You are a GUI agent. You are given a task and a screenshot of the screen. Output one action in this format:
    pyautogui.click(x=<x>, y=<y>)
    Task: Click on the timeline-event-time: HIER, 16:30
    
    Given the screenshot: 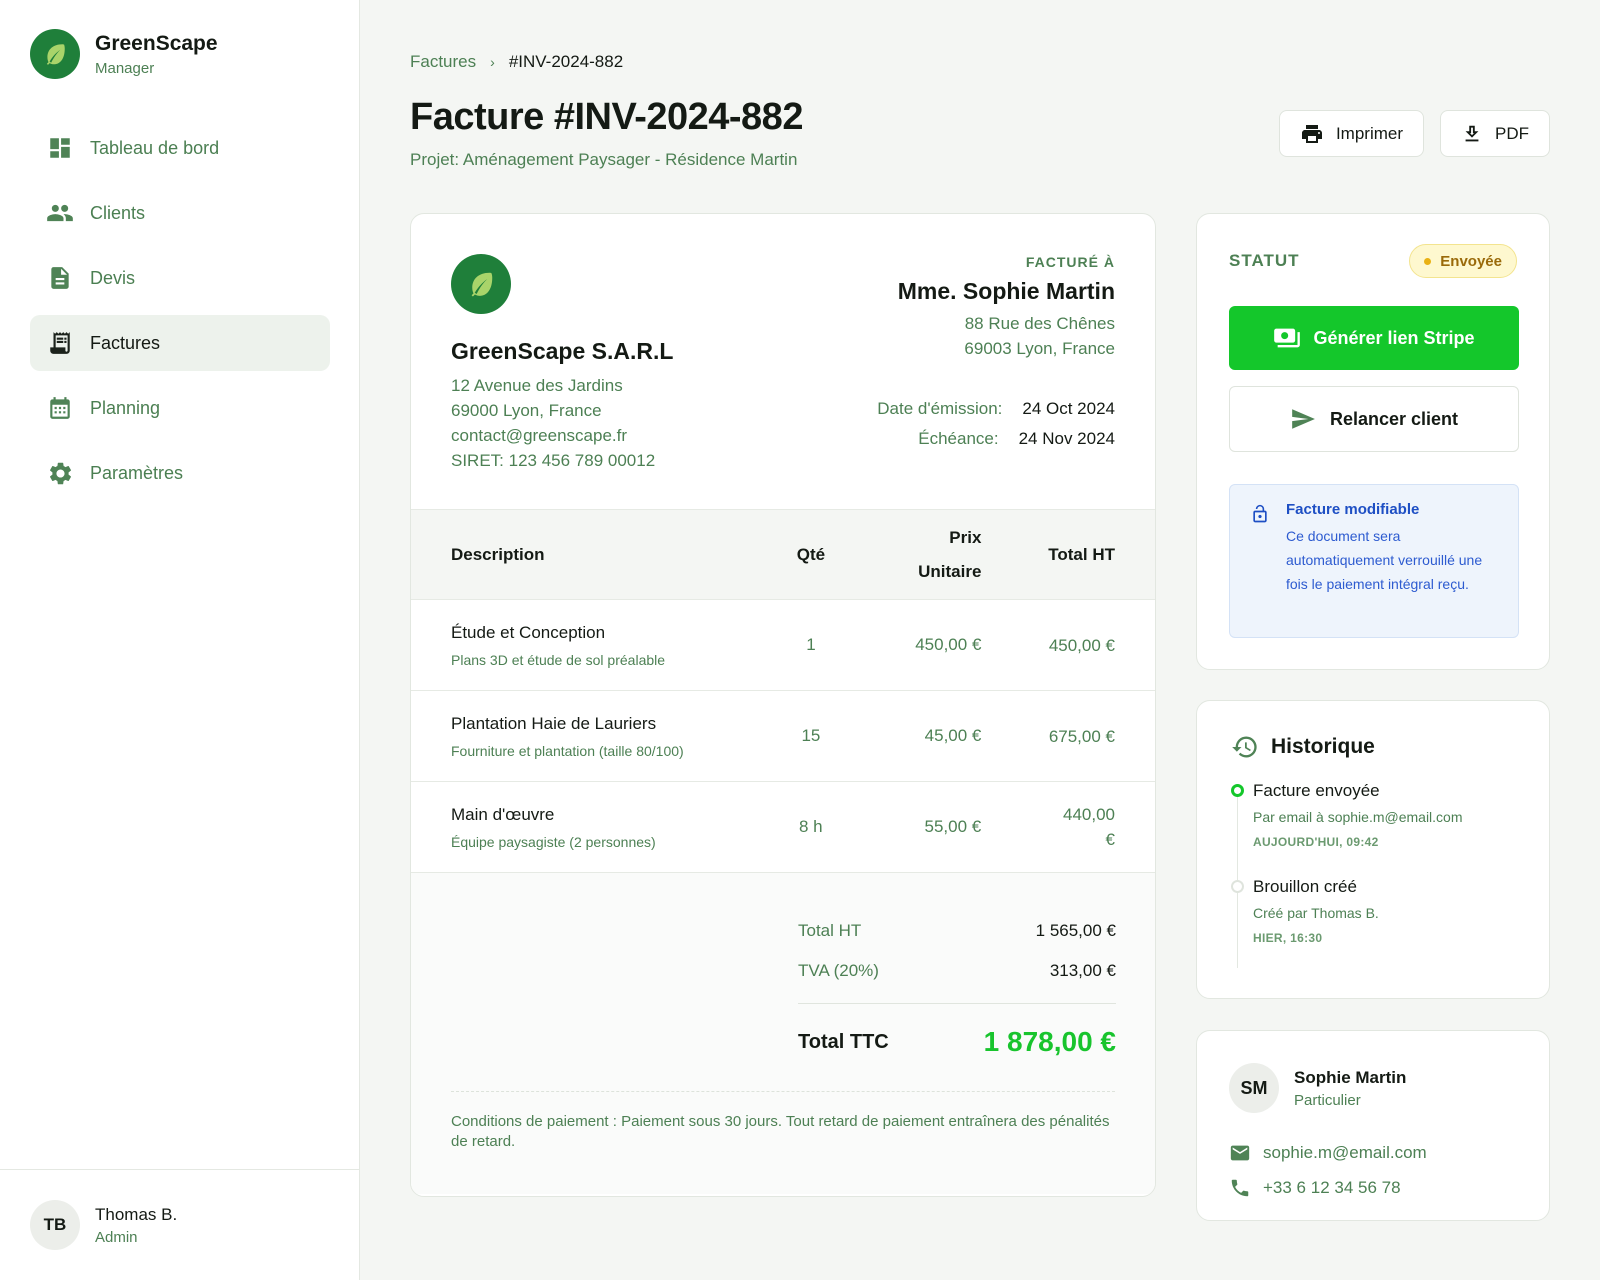 What is the action you would take?
    pyautogui.click(x=1288, y=938)
    